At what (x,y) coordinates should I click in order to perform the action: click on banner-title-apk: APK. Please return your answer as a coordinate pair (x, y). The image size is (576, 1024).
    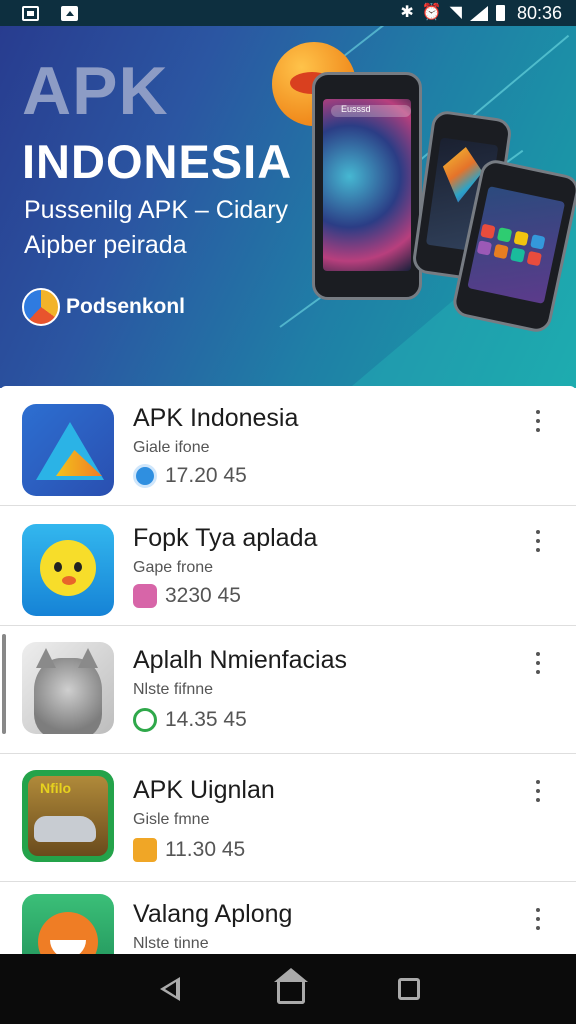
    Looking at the image, I should click on (95, 91).